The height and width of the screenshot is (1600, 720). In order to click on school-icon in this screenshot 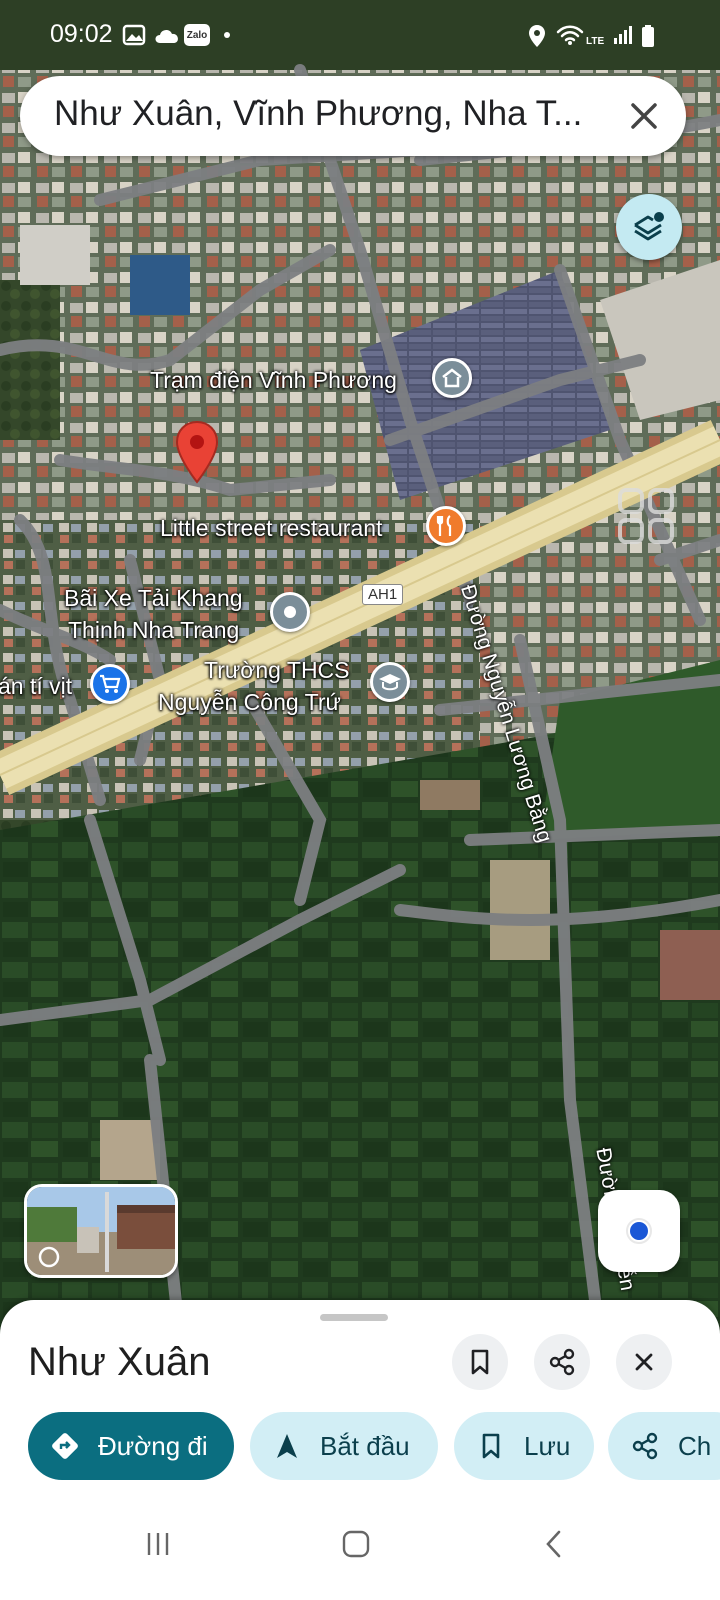, I will do `click(390, 682)`.